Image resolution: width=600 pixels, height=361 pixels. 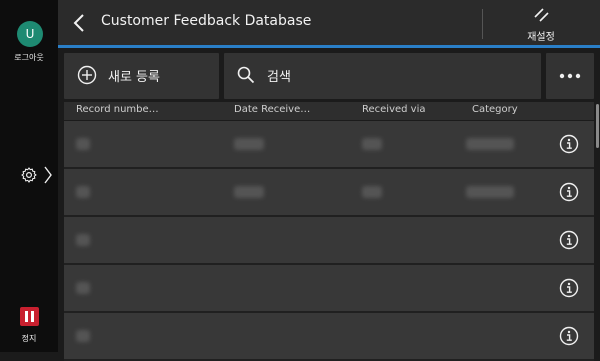 I want to click on new-entry-button: 새로 등록, so click(x=141, y=76).